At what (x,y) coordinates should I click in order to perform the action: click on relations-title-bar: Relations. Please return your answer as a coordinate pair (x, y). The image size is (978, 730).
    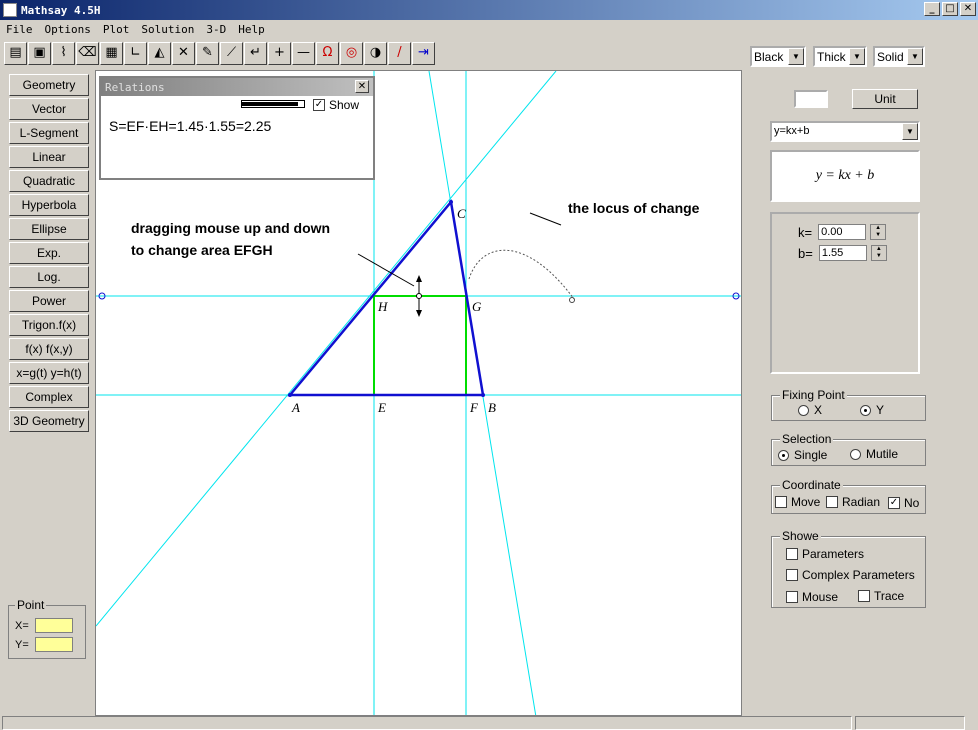
    Looking at the image, I should click on (237, 87).